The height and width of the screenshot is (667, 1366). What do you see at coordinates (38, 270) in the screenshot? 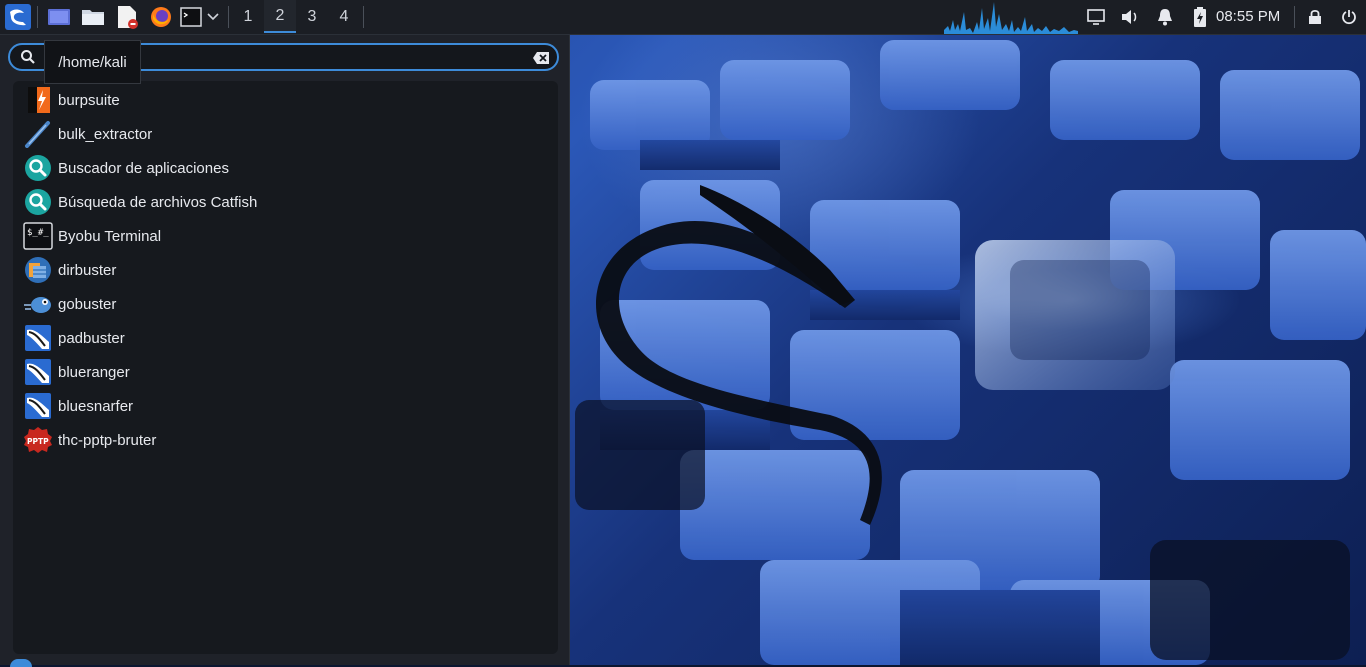
I see `dirbuster-icon` at bounding box center [38, 270].